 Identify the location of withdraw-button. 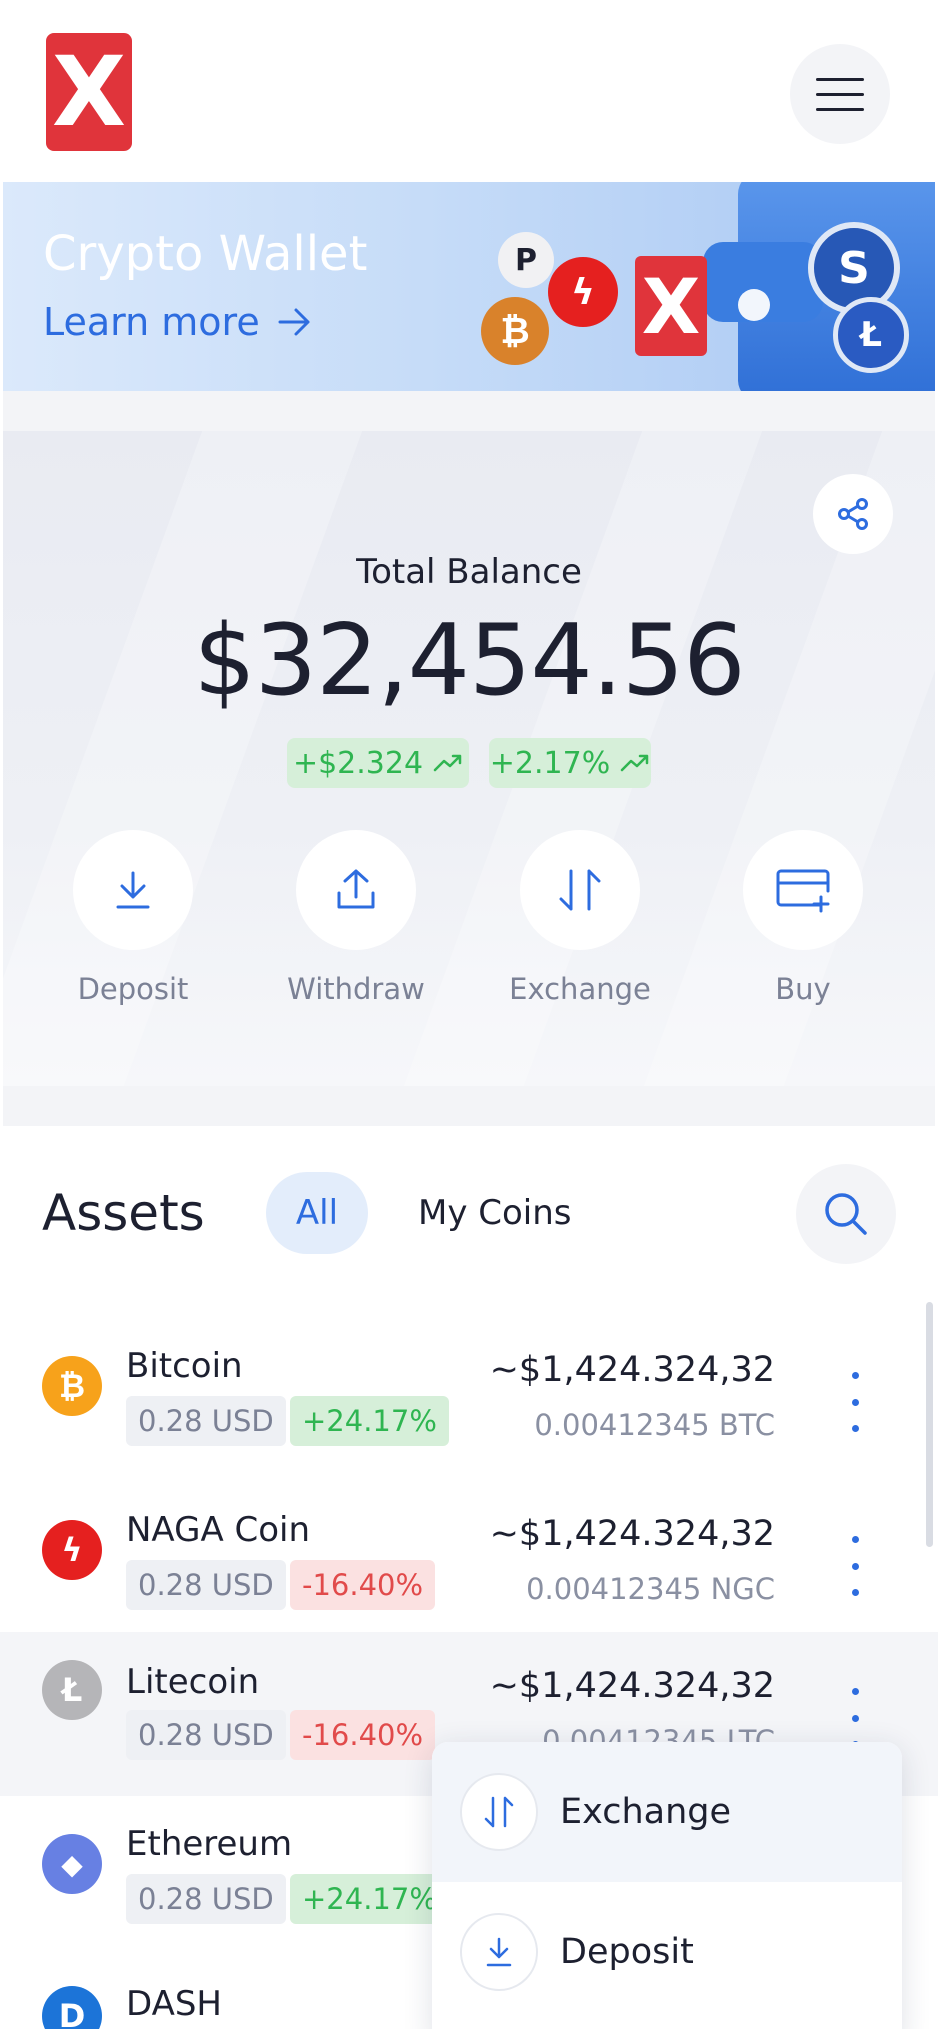
(356, 890).